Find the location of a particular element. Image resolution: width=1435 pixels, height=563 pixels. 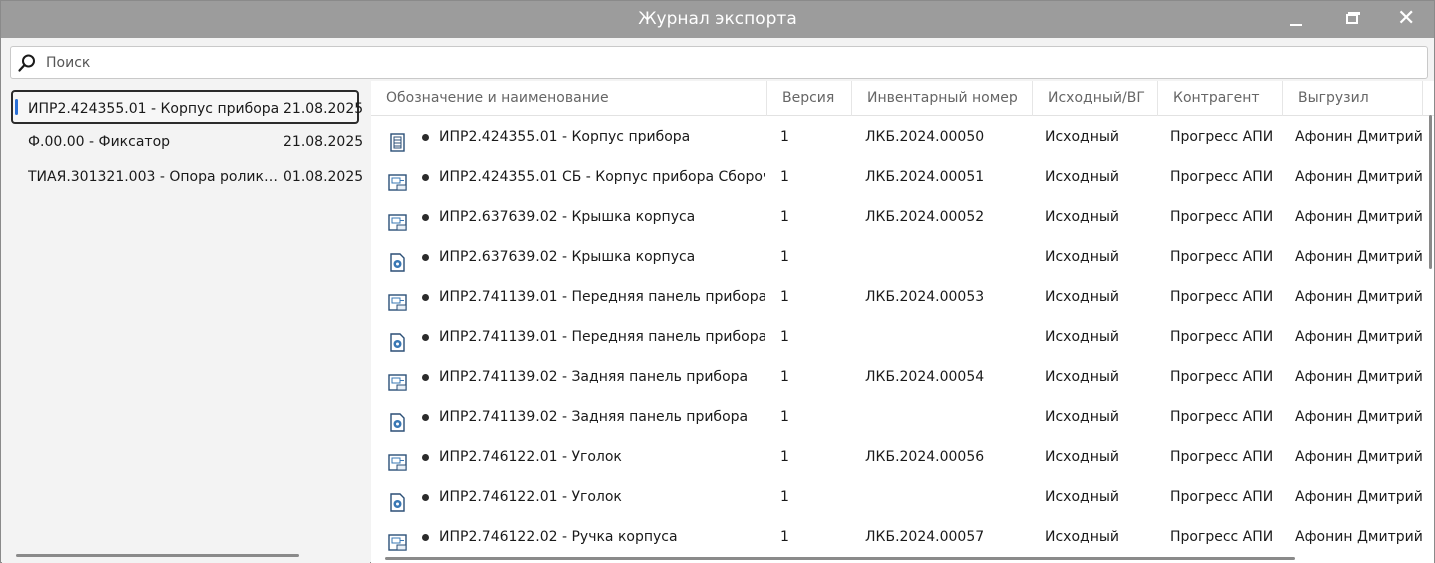

window-title: Журнал экспорта is located at coordinates (717, 19).